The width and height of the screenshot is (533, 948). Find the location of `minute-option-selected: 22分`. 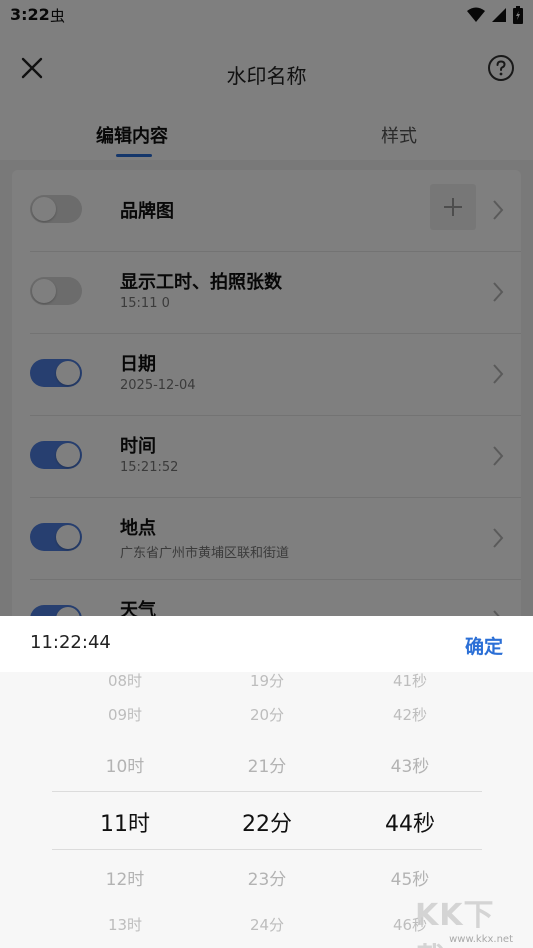

minute-option-selected: 22分 is located at coordinates (267, 822).